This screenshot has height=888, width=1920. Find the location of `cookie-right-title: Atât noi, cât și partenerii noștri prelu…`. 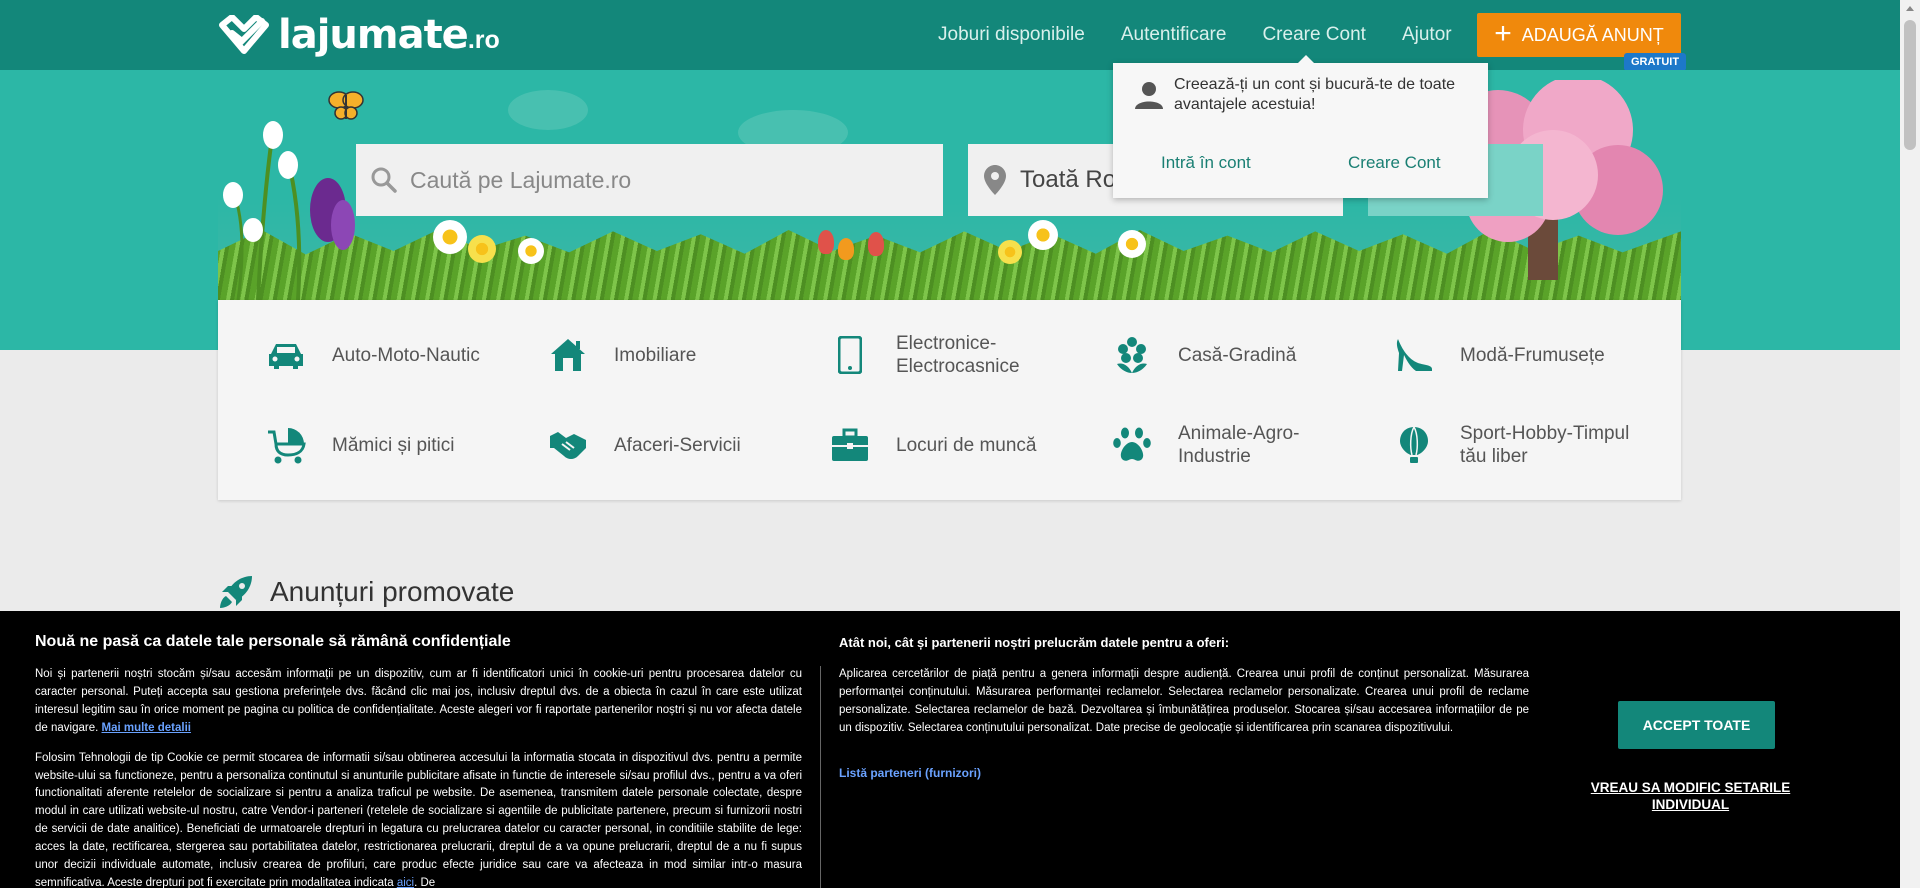

cookie-right-title: Atât noi, cât și partenerii noștri prelu… is located at coordinates (1034, 642).